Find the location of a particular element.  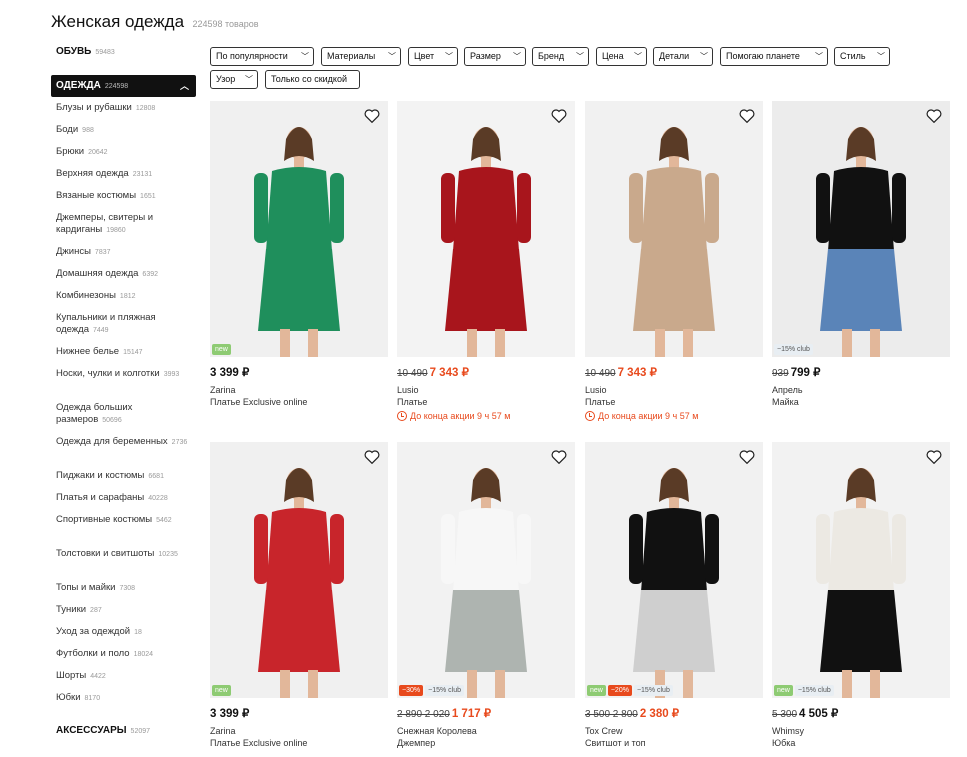

subcategory-item: Платья и сарафаны 40228 is located at coordinates (123, 500).